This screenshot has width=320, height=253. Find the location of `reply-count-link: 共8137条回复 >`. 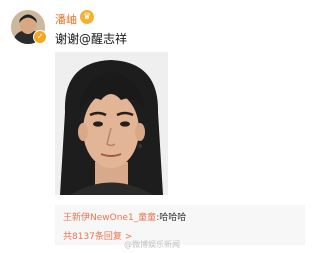

reply-count-link: 共8137条回复 > is located at coordinates (97, 235).